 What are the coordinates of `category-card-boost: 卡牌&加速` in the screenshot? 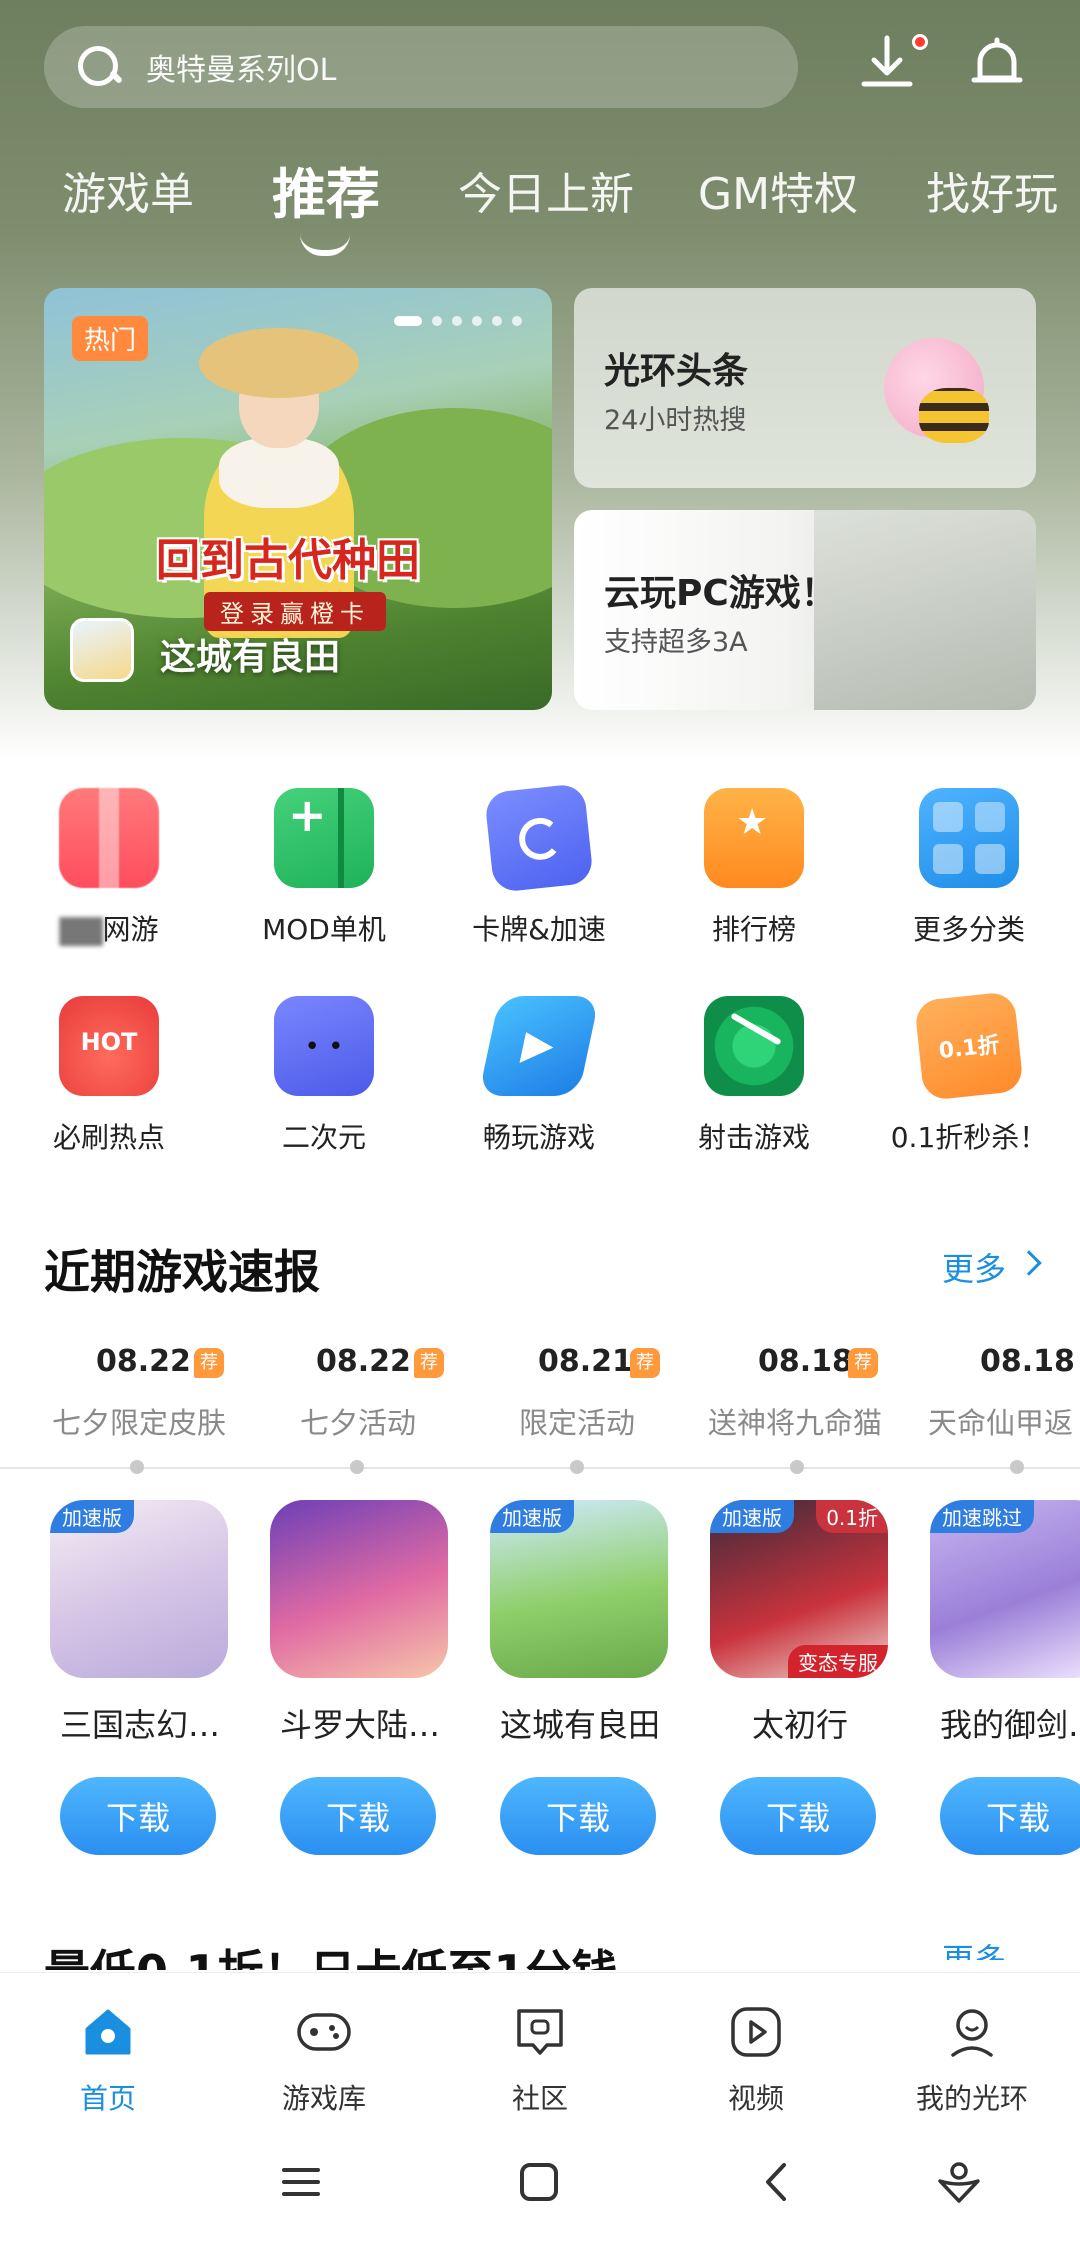 It's located at (539, 865).